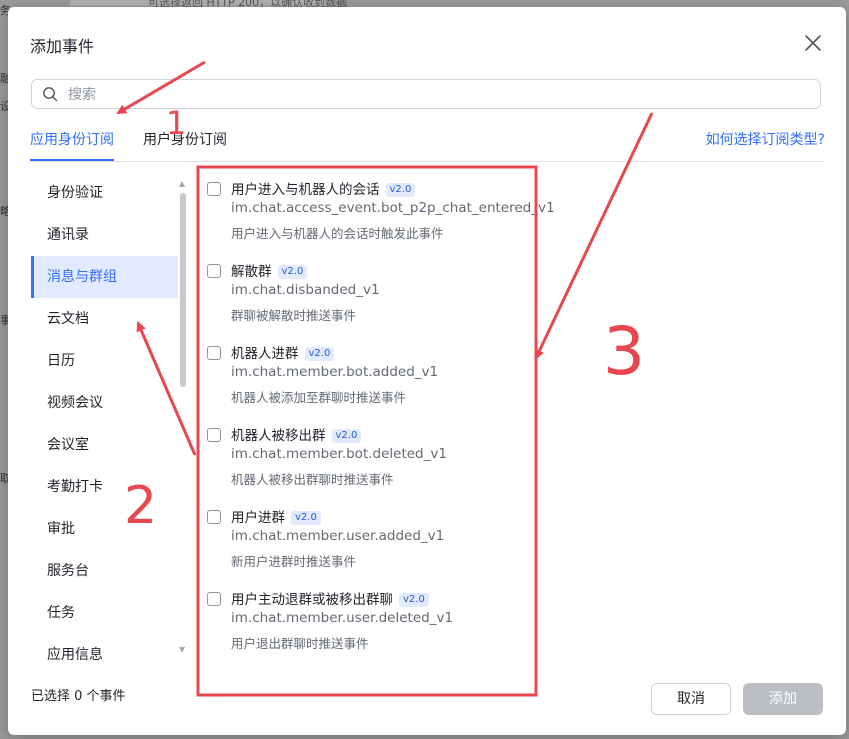  Describe the element at coordinates (104, 571) in the screenshot. I see `sidebar-item-helpdesk: 服务台` at that location.